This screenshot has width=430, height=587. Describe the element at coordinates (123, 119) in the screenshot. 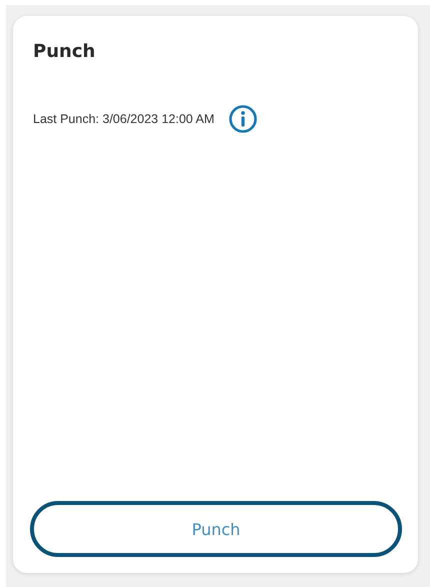

I see `last-punch-text: Last Punch: 3/06/2023 12:00 AM` at that location.